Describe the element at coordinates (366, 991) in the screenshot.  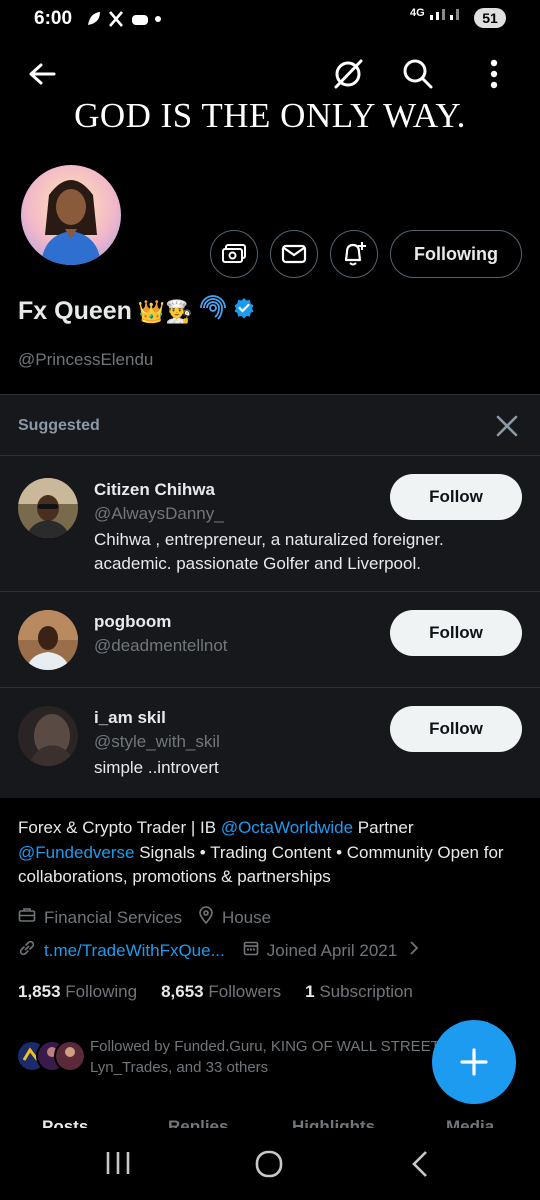
I see `subscription-label: Subscription` at that location.